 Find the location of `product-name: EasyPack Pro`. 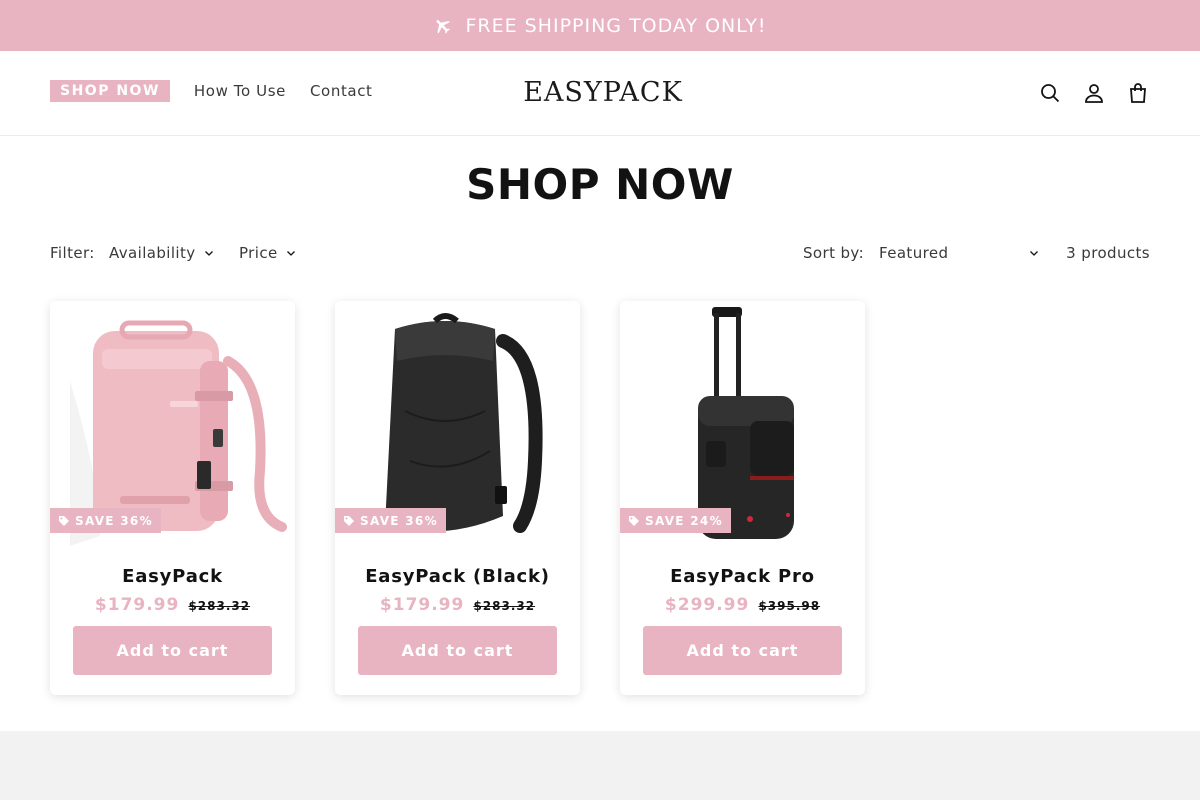

product-name: EasyPack Pro is located at coordinates (742, 576).